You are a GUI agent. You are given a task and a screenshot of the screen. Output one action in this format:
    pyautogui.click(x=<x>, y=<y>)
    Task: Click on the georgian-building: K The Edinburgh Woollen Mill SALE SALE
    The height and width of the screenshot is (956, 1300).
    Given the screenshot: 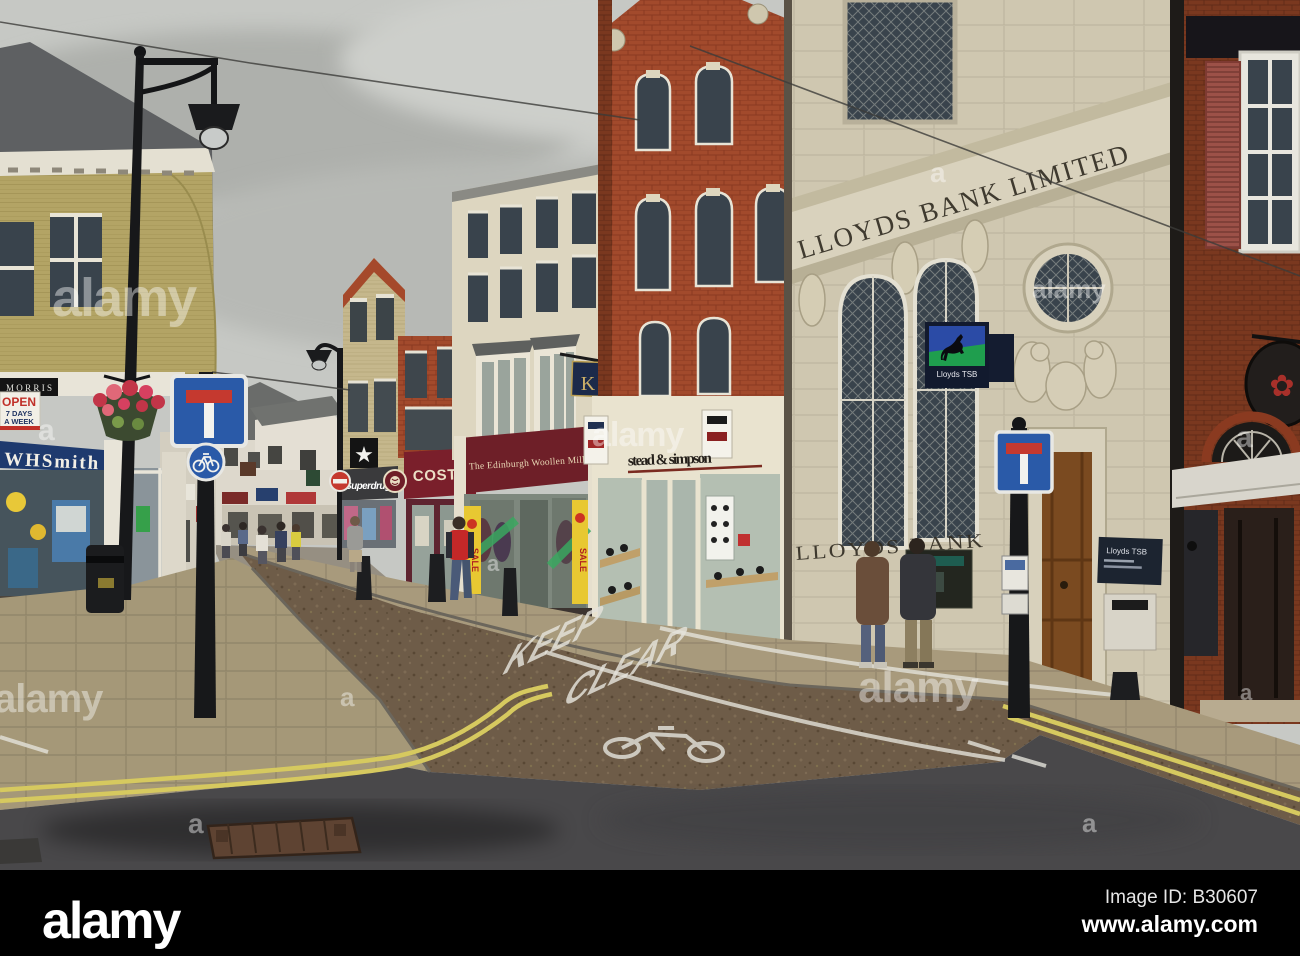 What is the action you would take?
    pyautogui.click(x=533, y=392)
    